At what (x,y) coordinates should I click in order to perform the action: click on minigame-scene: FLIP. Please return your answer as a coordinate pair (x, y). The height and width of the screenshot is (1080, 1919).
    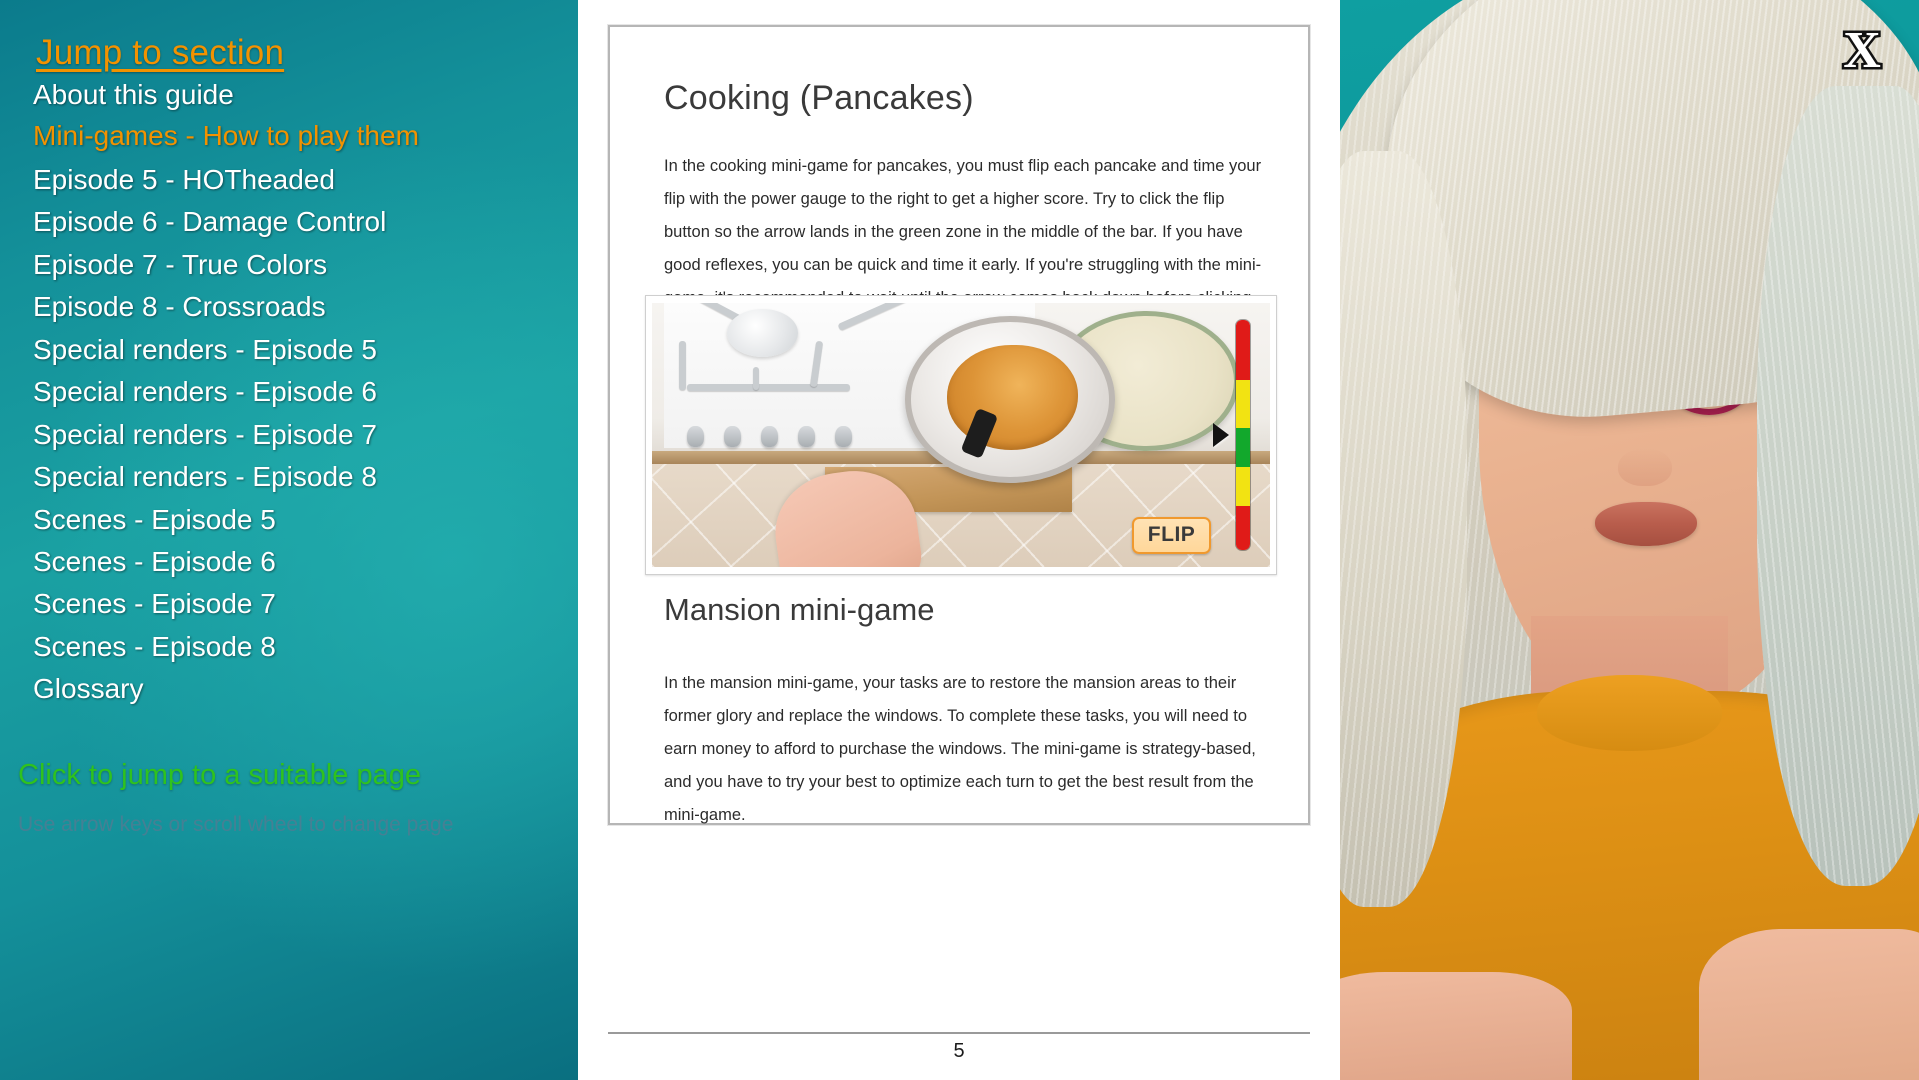
    Looking at the image, I should click on (961, 435).